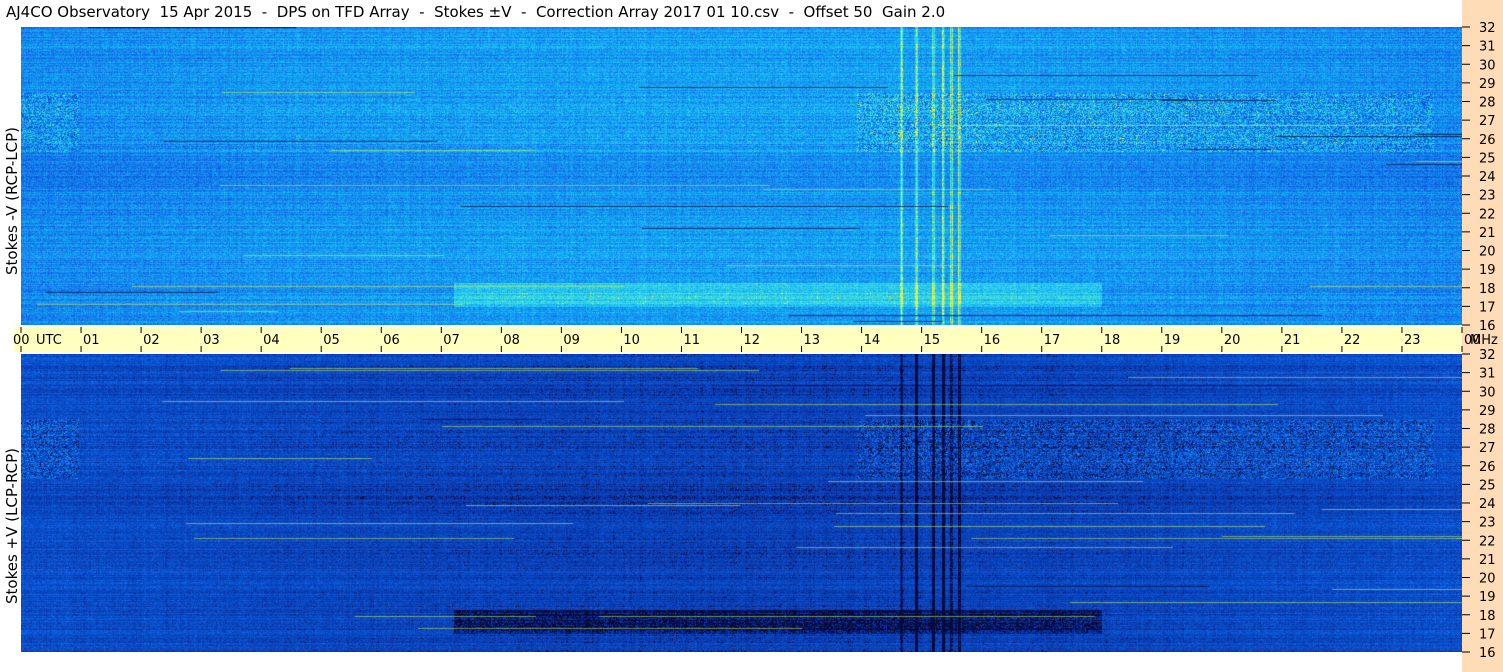  What do you see at coordinates (1487, 65) in the screenshot?
I see `freq-tick-label-top: 30` at bounding box center [1487, 65].